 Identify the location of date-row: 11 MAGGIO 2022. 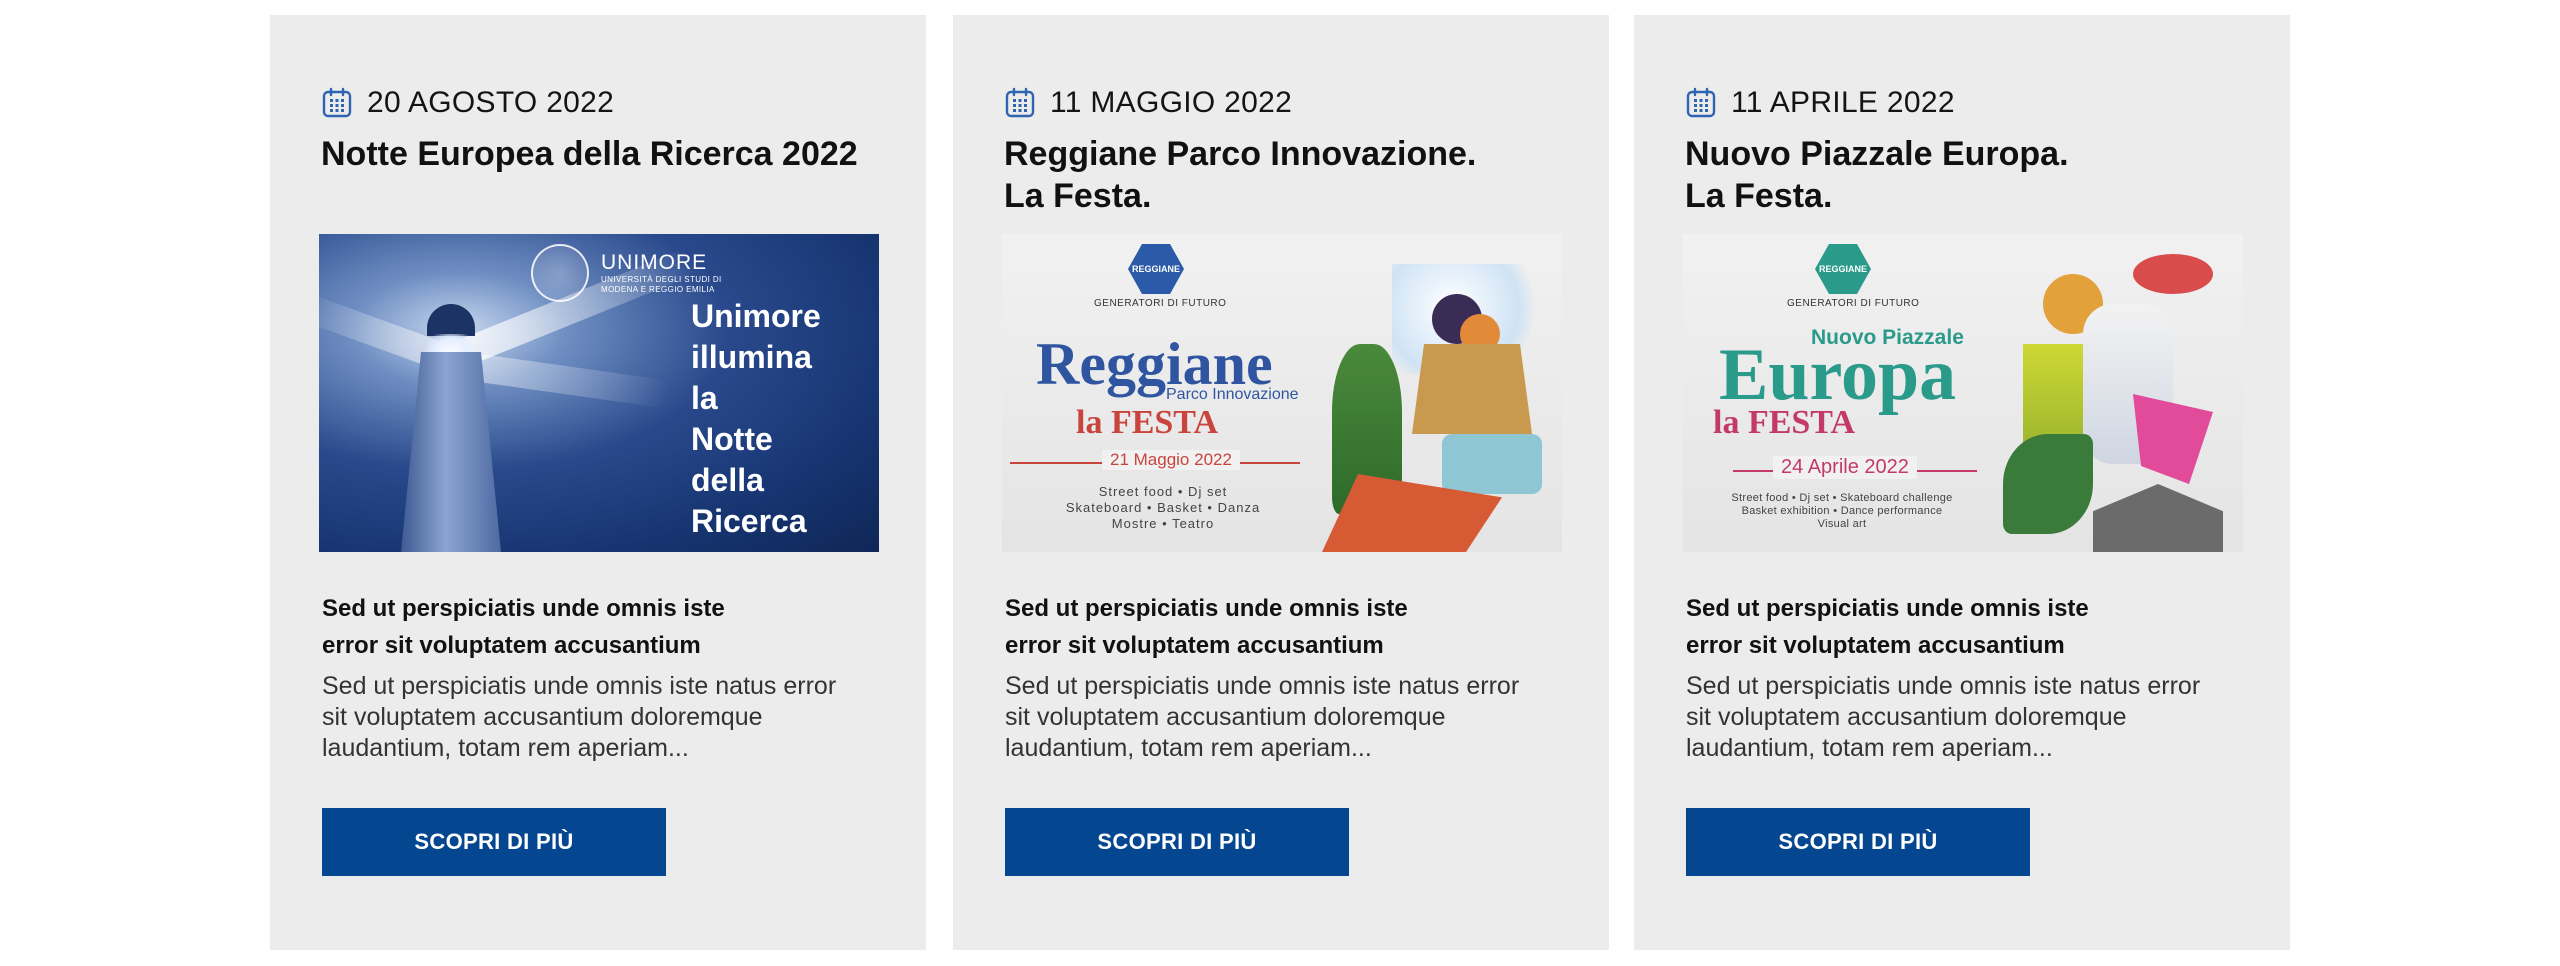
(1148, 103).